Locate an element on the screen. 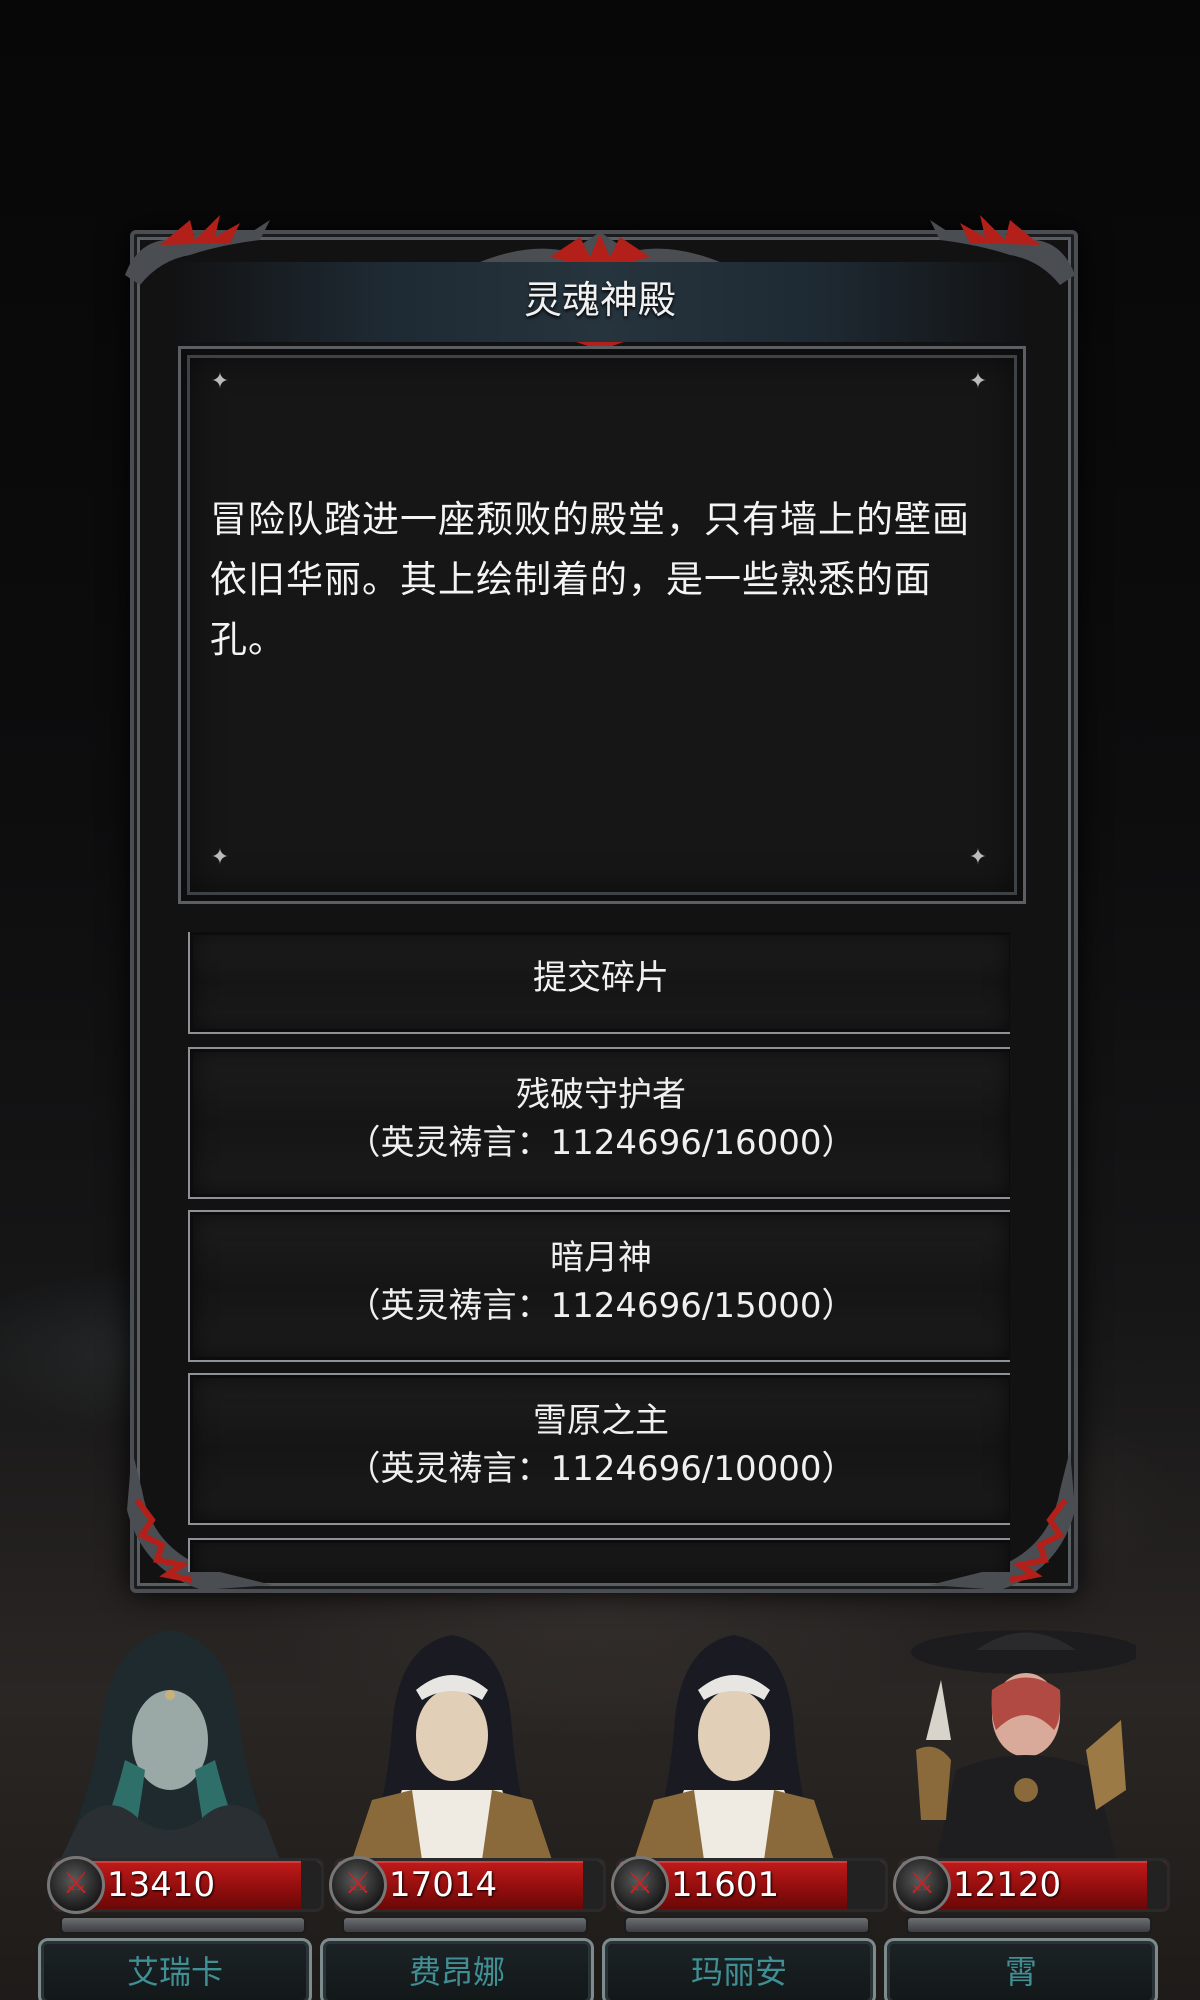  party-member-3: ⚔ 11601 玛丽安 is located at coordinates (741, 1810).